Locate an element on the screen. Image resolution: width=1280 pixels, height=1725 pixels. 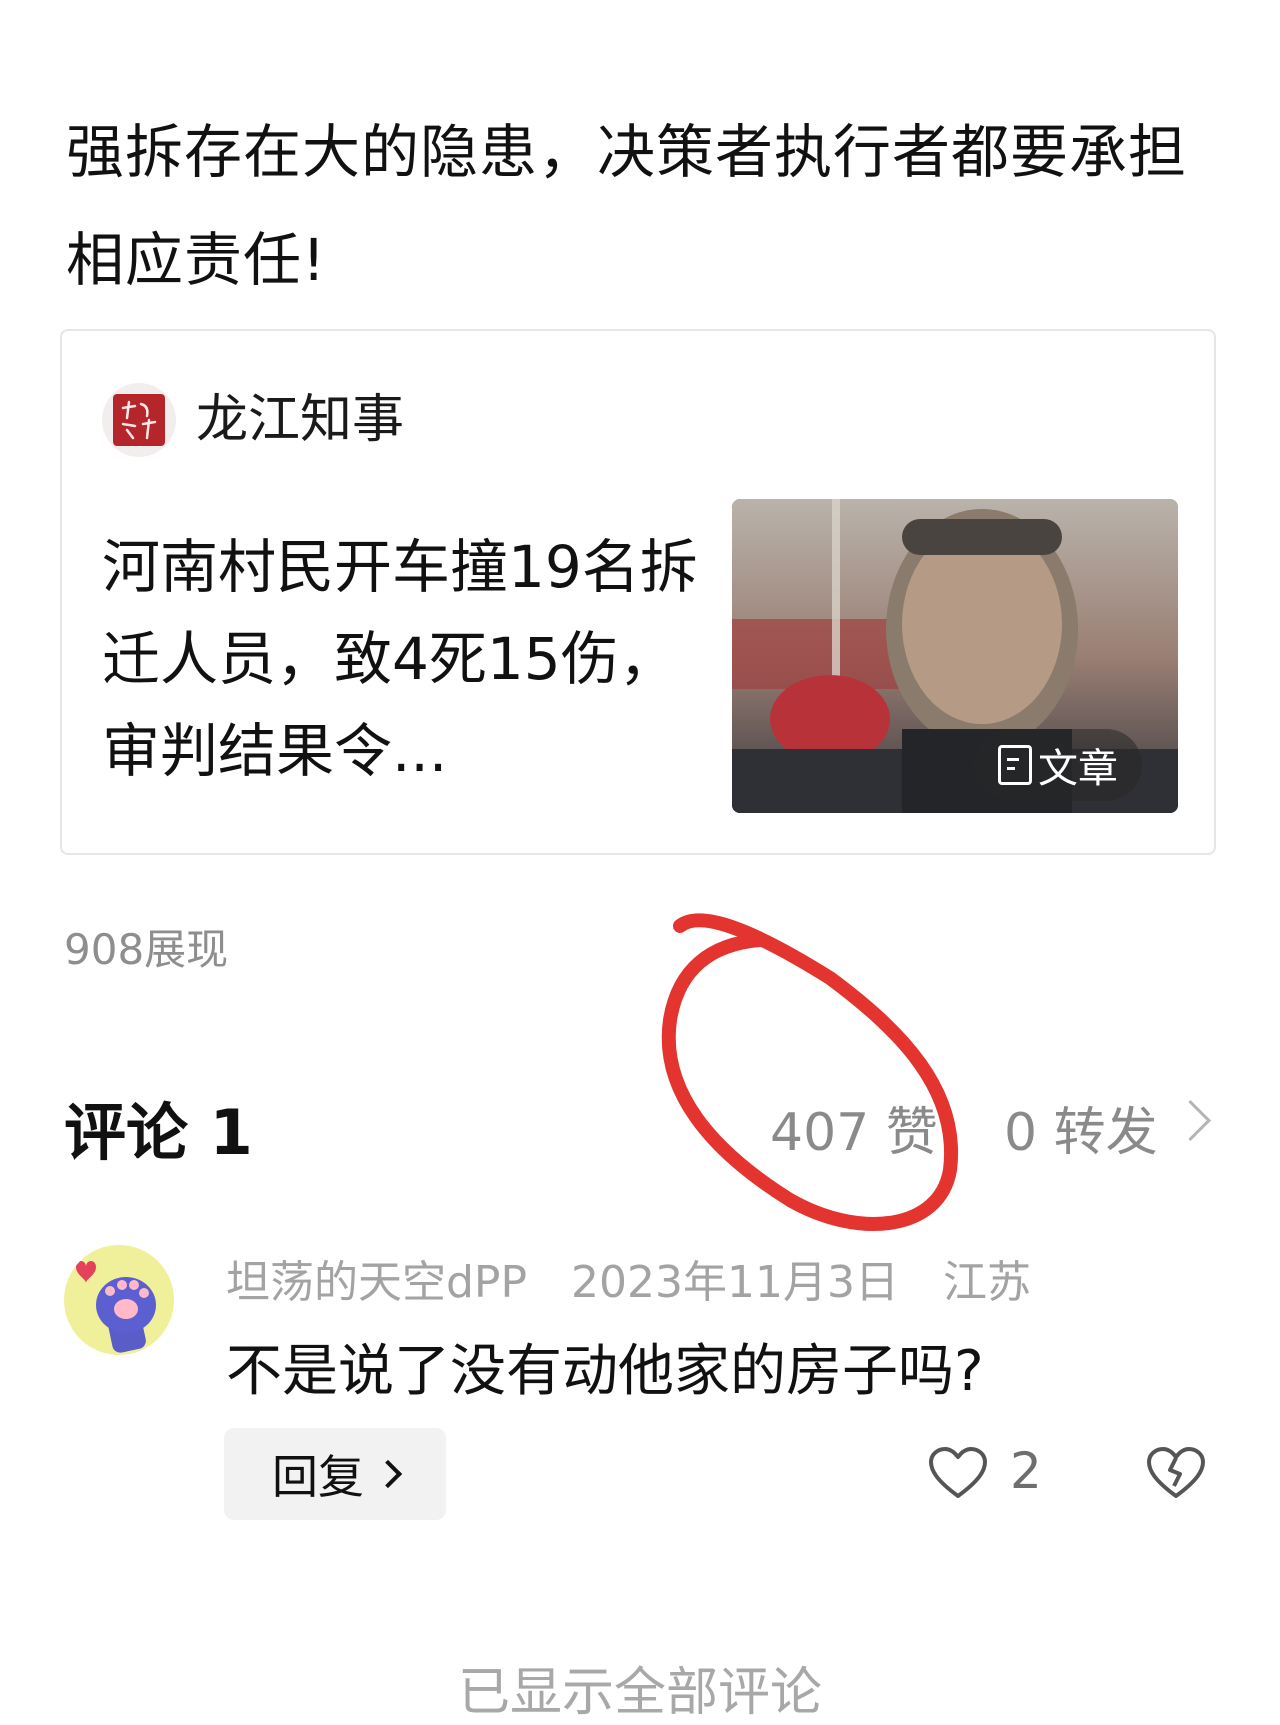
comment-meta: 坦荡的天空dPP 2023年11月3日 江苏 is located at coordinates (643, 1278).